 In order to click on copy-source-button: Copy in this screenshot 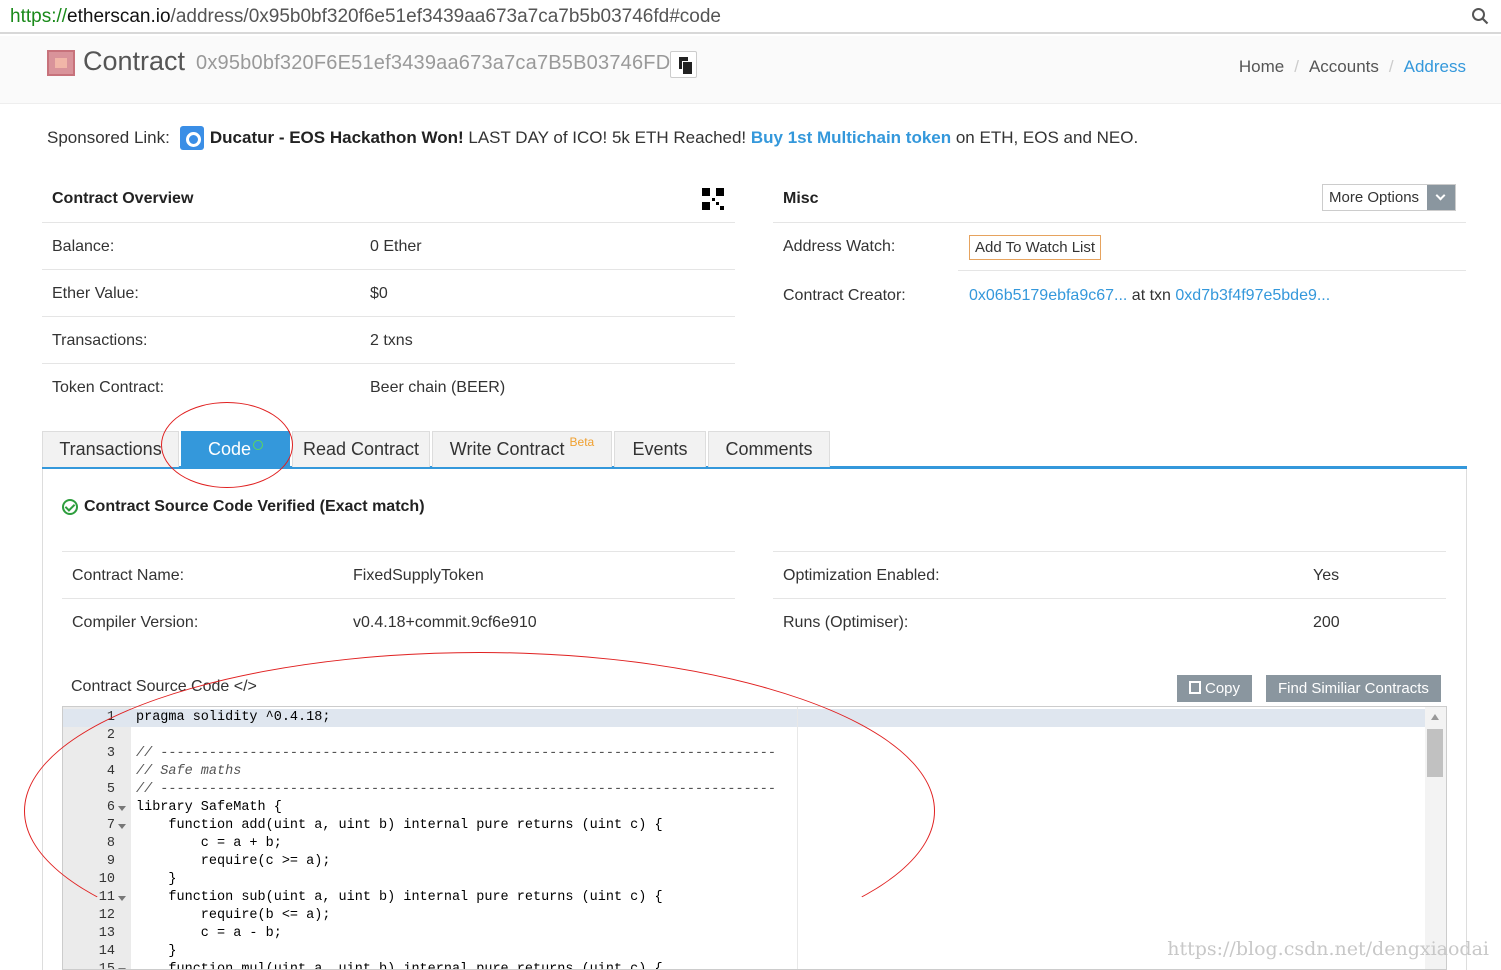, I will do `click(1215, 688)`.